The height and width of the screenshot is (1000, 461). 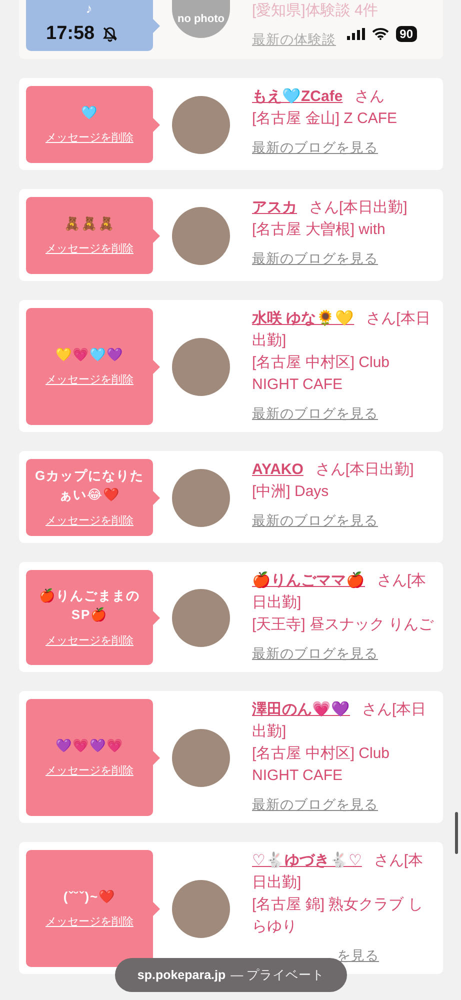 I want to click on signal-icon, so click(x=355, y=34).